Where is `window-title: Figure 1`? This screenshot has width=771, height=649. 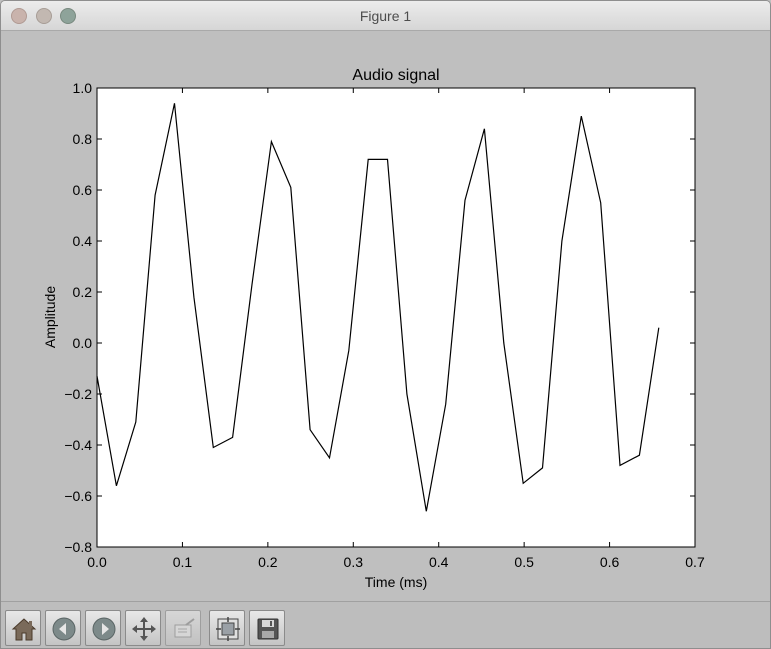
window-title: Figure 1 is located at coordinates (385, 16).